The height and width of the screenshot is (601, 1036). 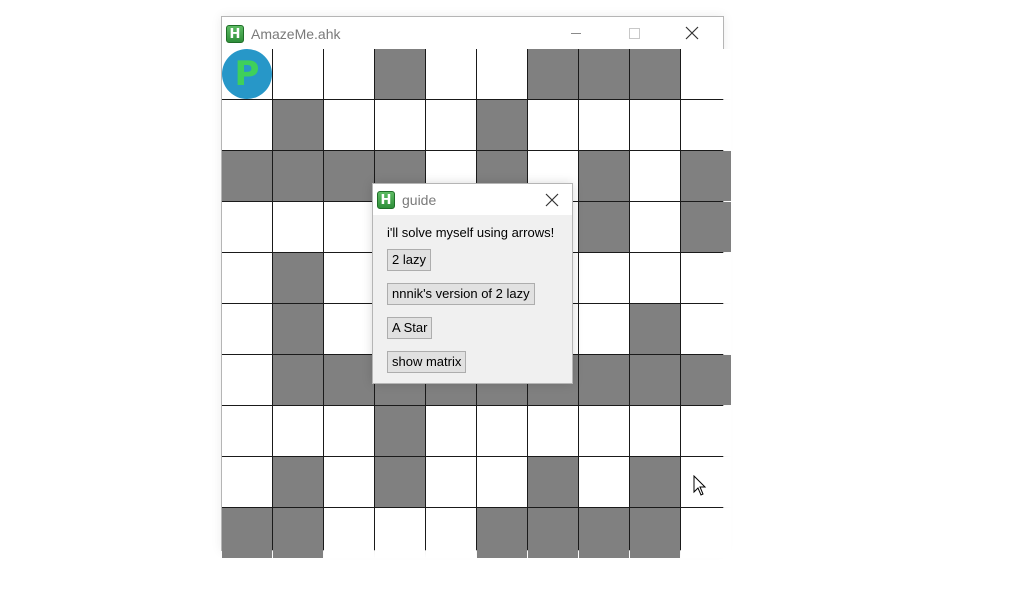 What do you see at coordinates (427, 362) in the screenshot?
I see `show-matrix-button: show matrix` at bounding box center [427, 362].